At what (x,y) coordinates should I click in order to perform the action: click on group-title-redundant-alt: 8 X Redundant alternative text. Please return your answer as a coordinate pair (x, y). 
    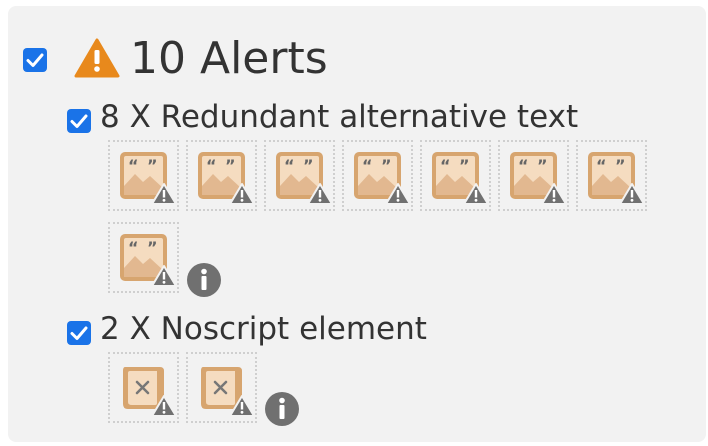
    Looking at the image, I should click on (339, 117).